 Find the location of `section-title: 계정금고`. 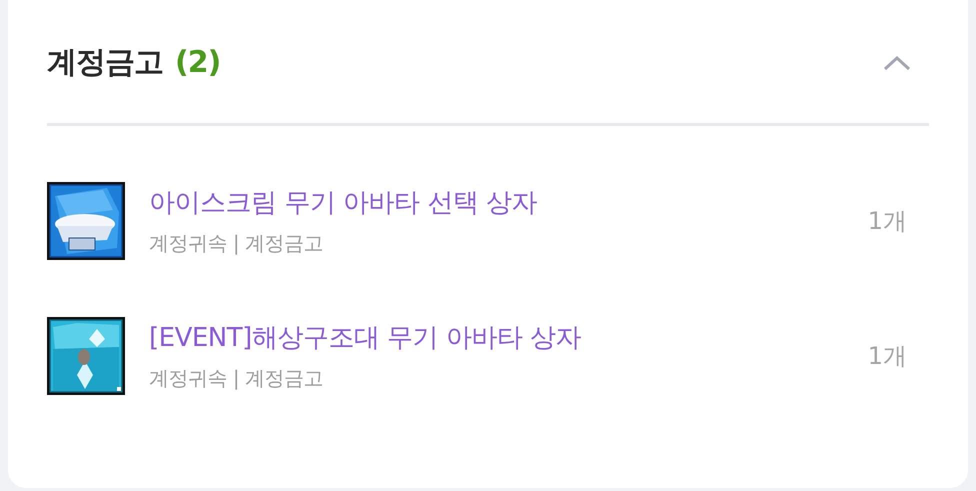

section-title: 계정금고 is located at coordinates (105, 63).